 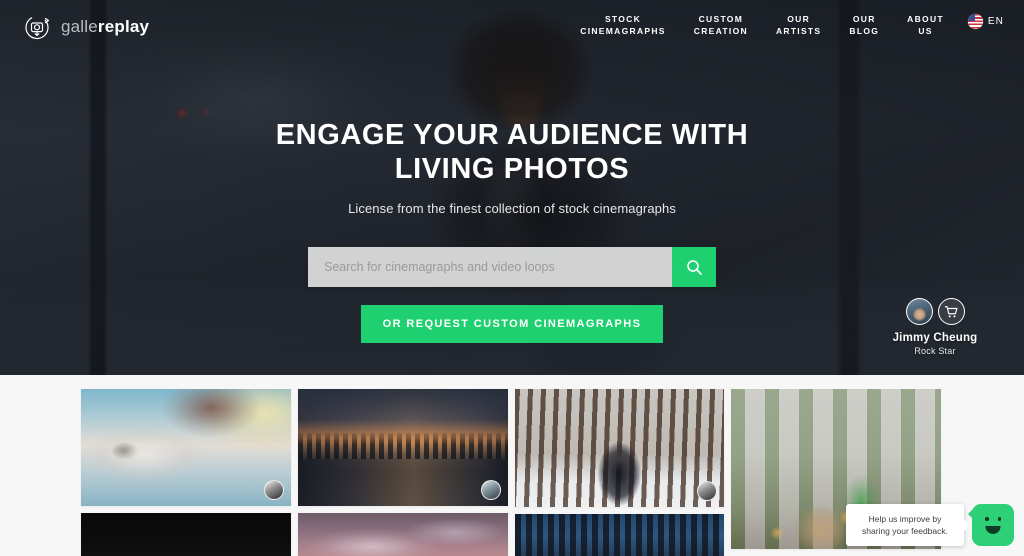 I want to click on language-label: EN, so click(x=995, y=21).